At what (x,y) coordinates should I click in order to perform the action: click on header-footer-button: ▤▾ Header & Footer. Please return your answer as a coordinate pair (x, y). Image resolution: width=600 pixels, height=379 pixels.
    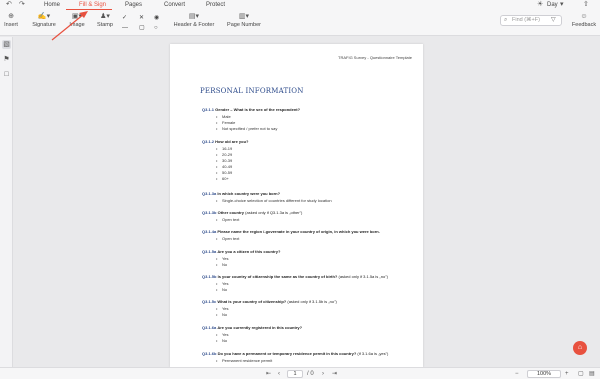
    Looking at the image, I should click on (194, 20).